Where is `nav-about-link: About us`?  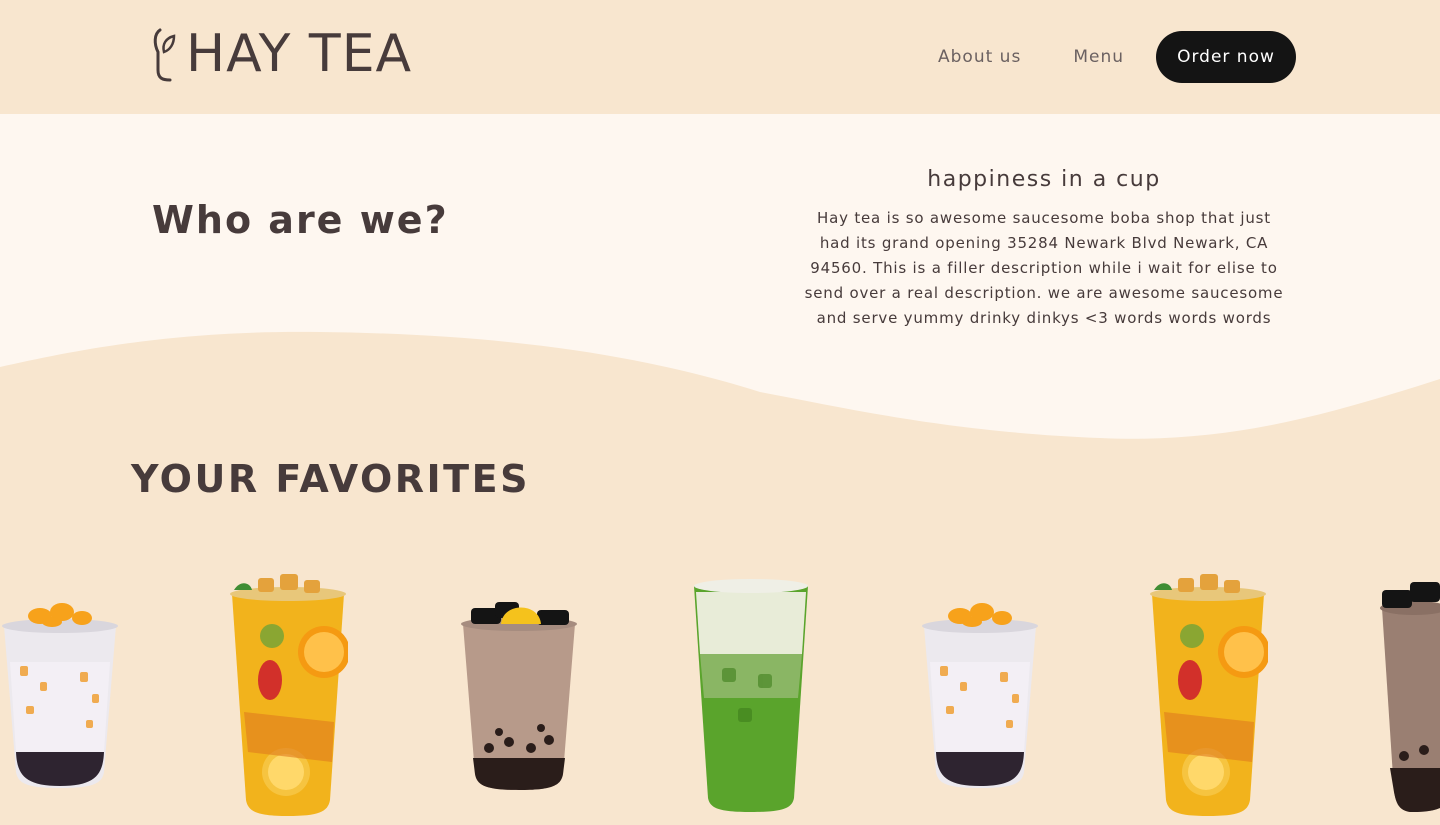
nav-about-link: About us is located at coordinates (979, 57).